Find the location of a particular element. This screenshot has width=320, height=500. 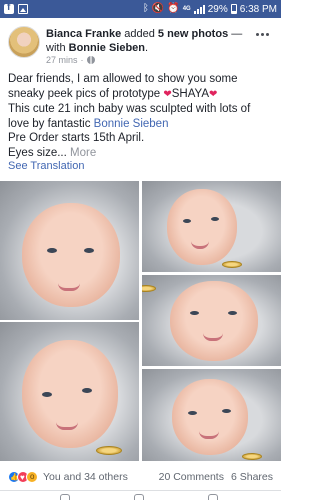

clock: 6:38 PM is located at coordinates (258, 9).